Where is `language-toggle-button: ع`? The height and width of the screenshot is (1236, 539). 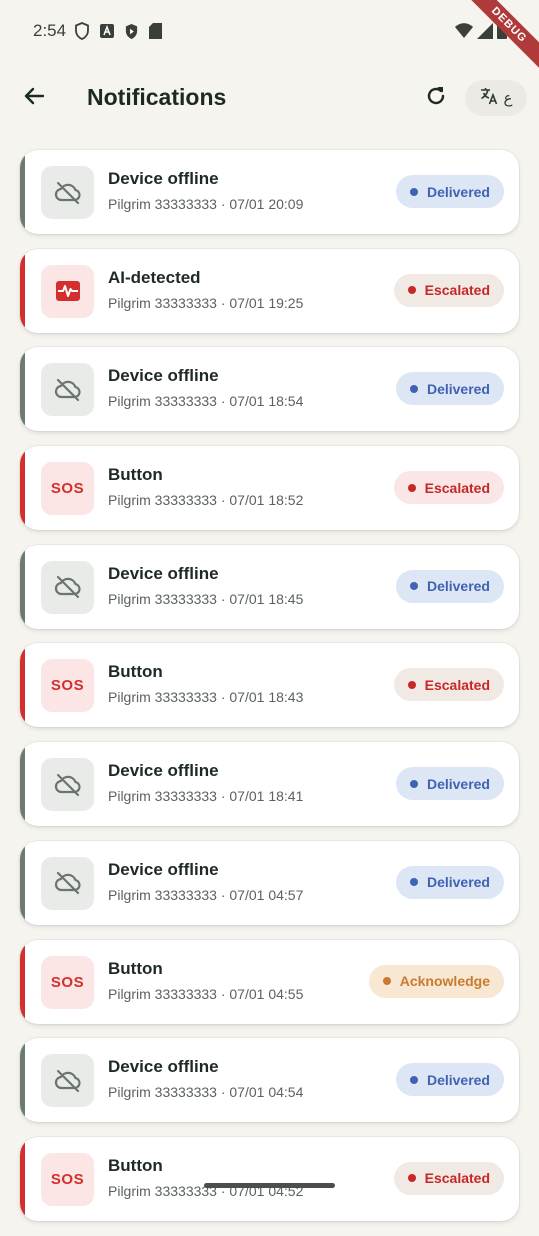 language-toggle-button: ع is located at coordinates (496, 98).